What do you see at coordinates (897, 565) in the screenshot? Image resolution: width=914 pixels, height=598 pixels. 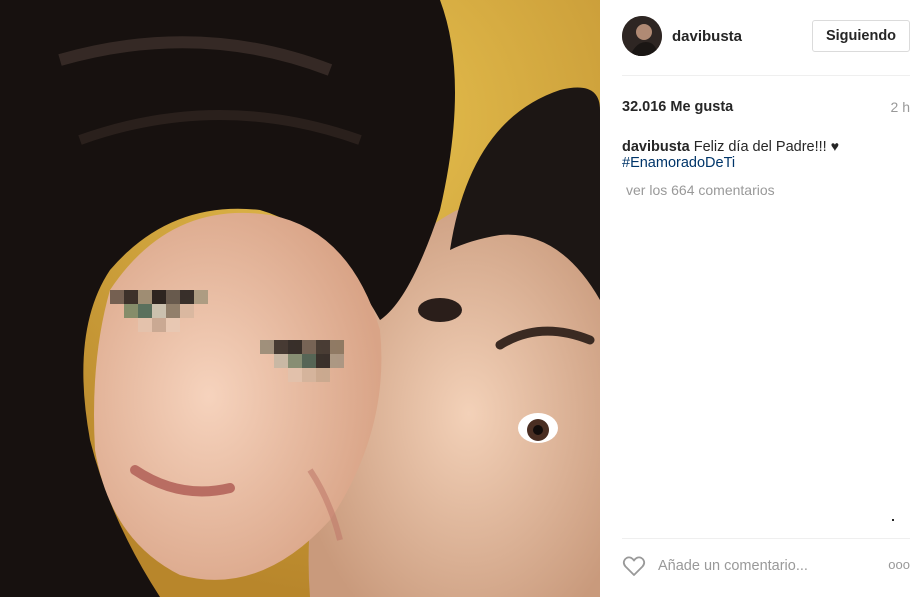 I see `more-options-icon: ooo` at bounding box center [897, 565].